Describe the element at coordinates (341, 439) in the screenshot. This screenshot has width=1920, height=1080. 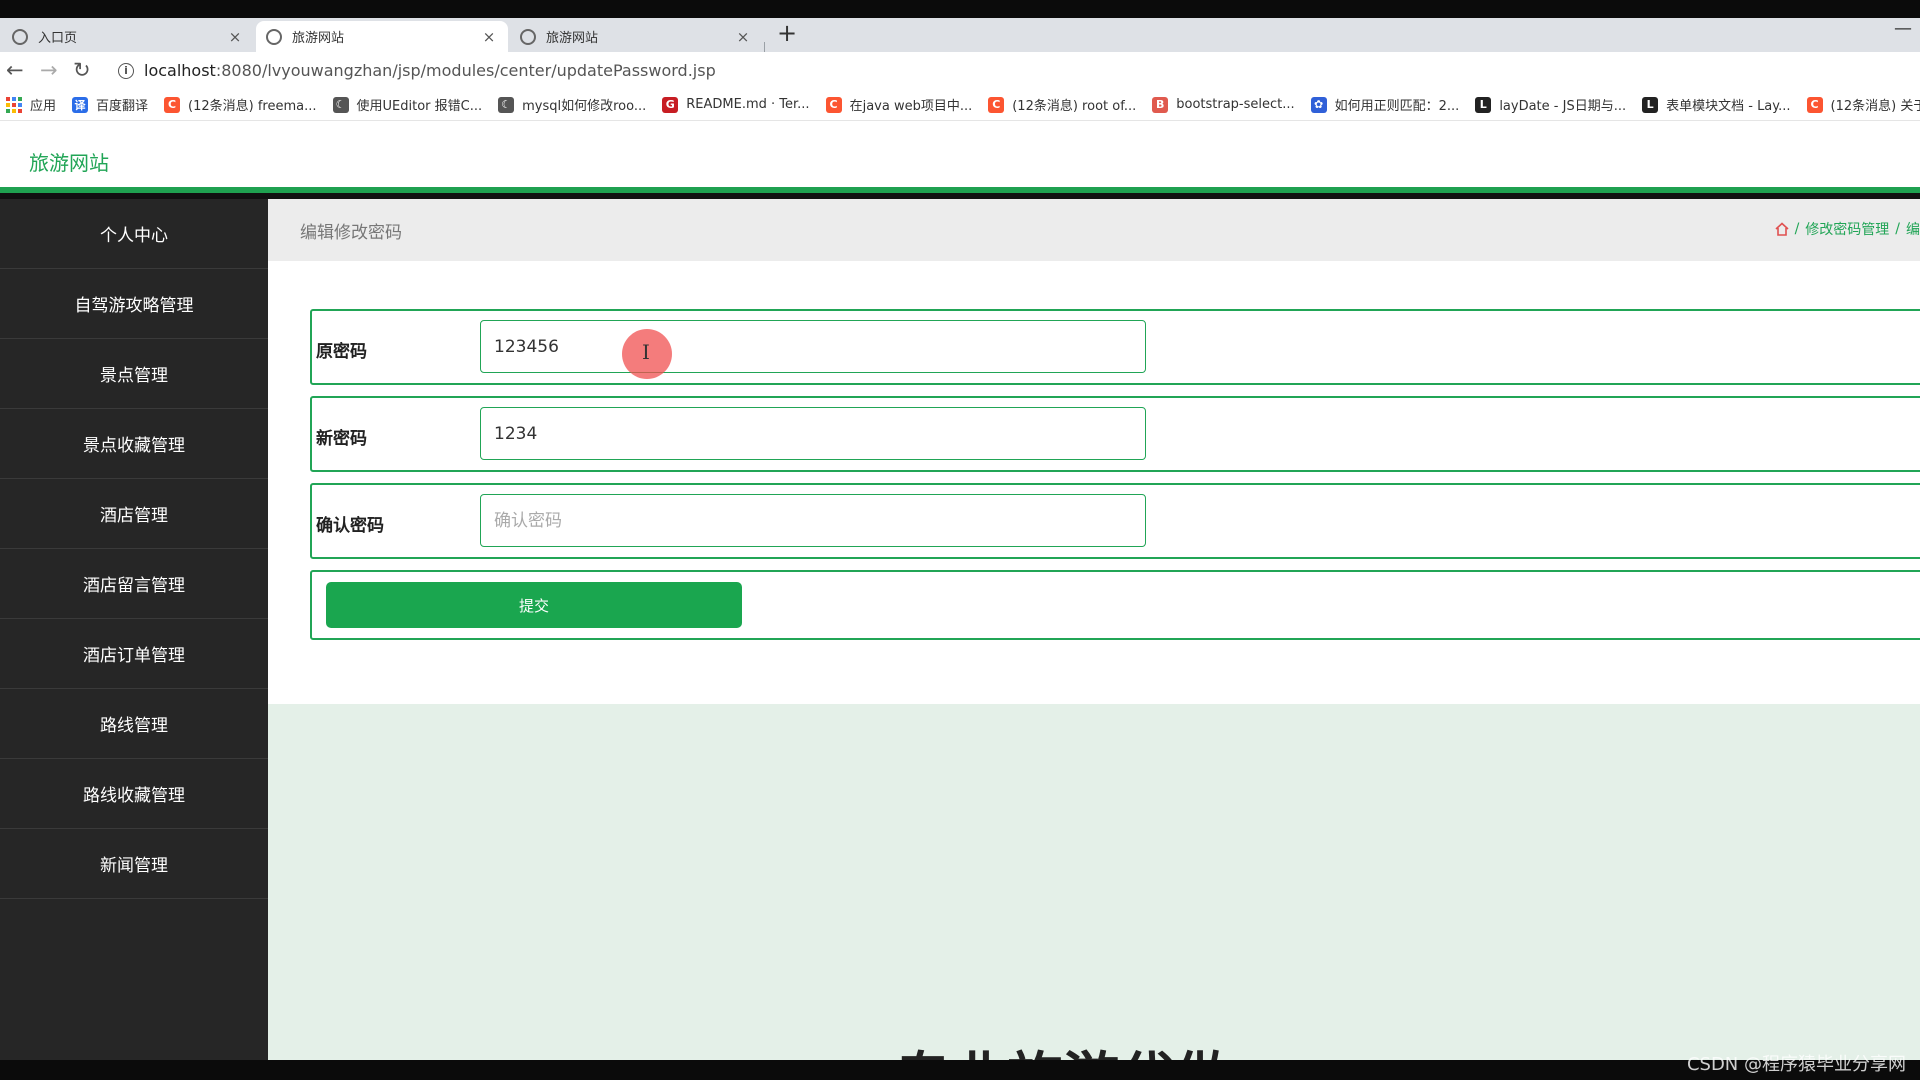
I see `new-password-label: 新密码` at that location.